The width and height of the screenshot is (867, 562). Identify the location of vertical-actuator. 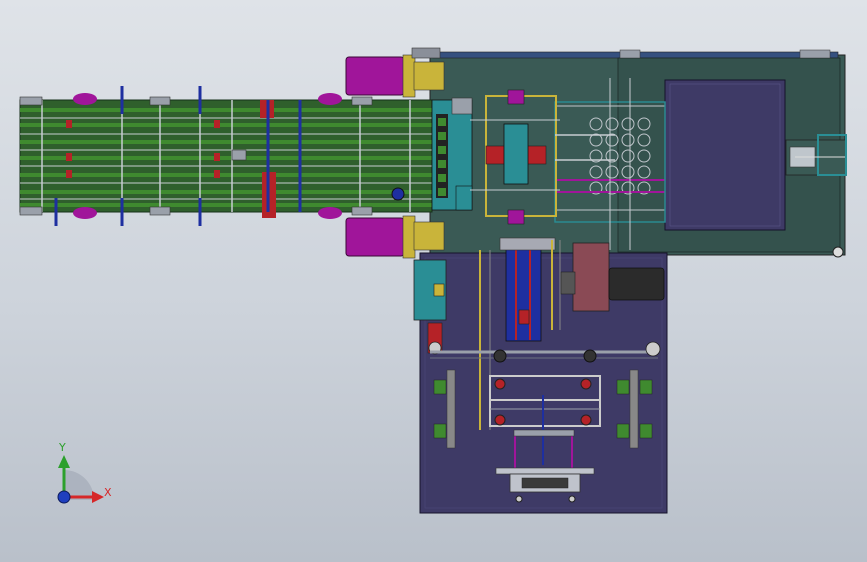
(430, 307).